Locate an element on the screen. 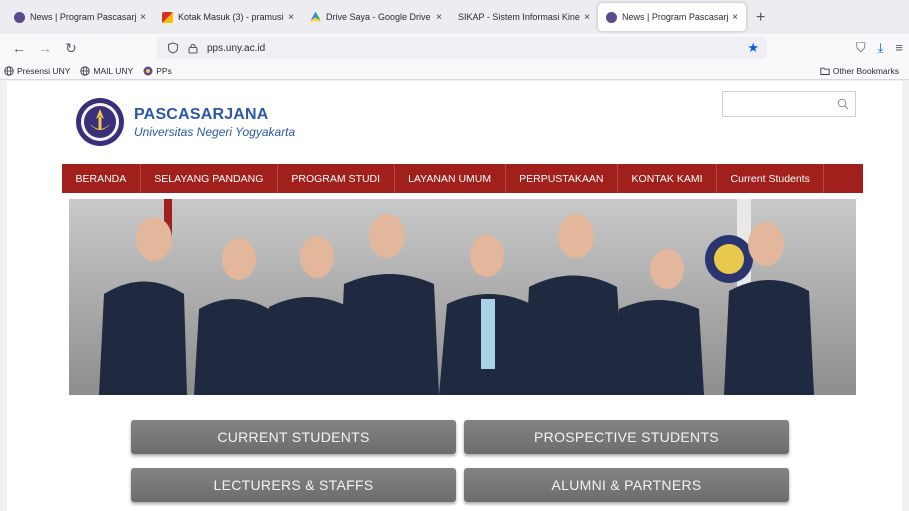  bookmark-pps: PPs is located at coordinates (157, 71).